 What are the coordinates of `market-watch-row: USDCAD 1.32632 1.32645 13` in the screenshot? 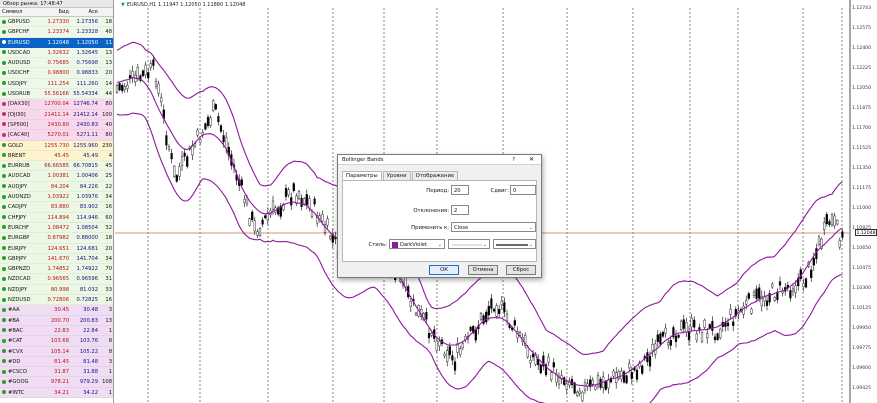 It's located at (56, 53).